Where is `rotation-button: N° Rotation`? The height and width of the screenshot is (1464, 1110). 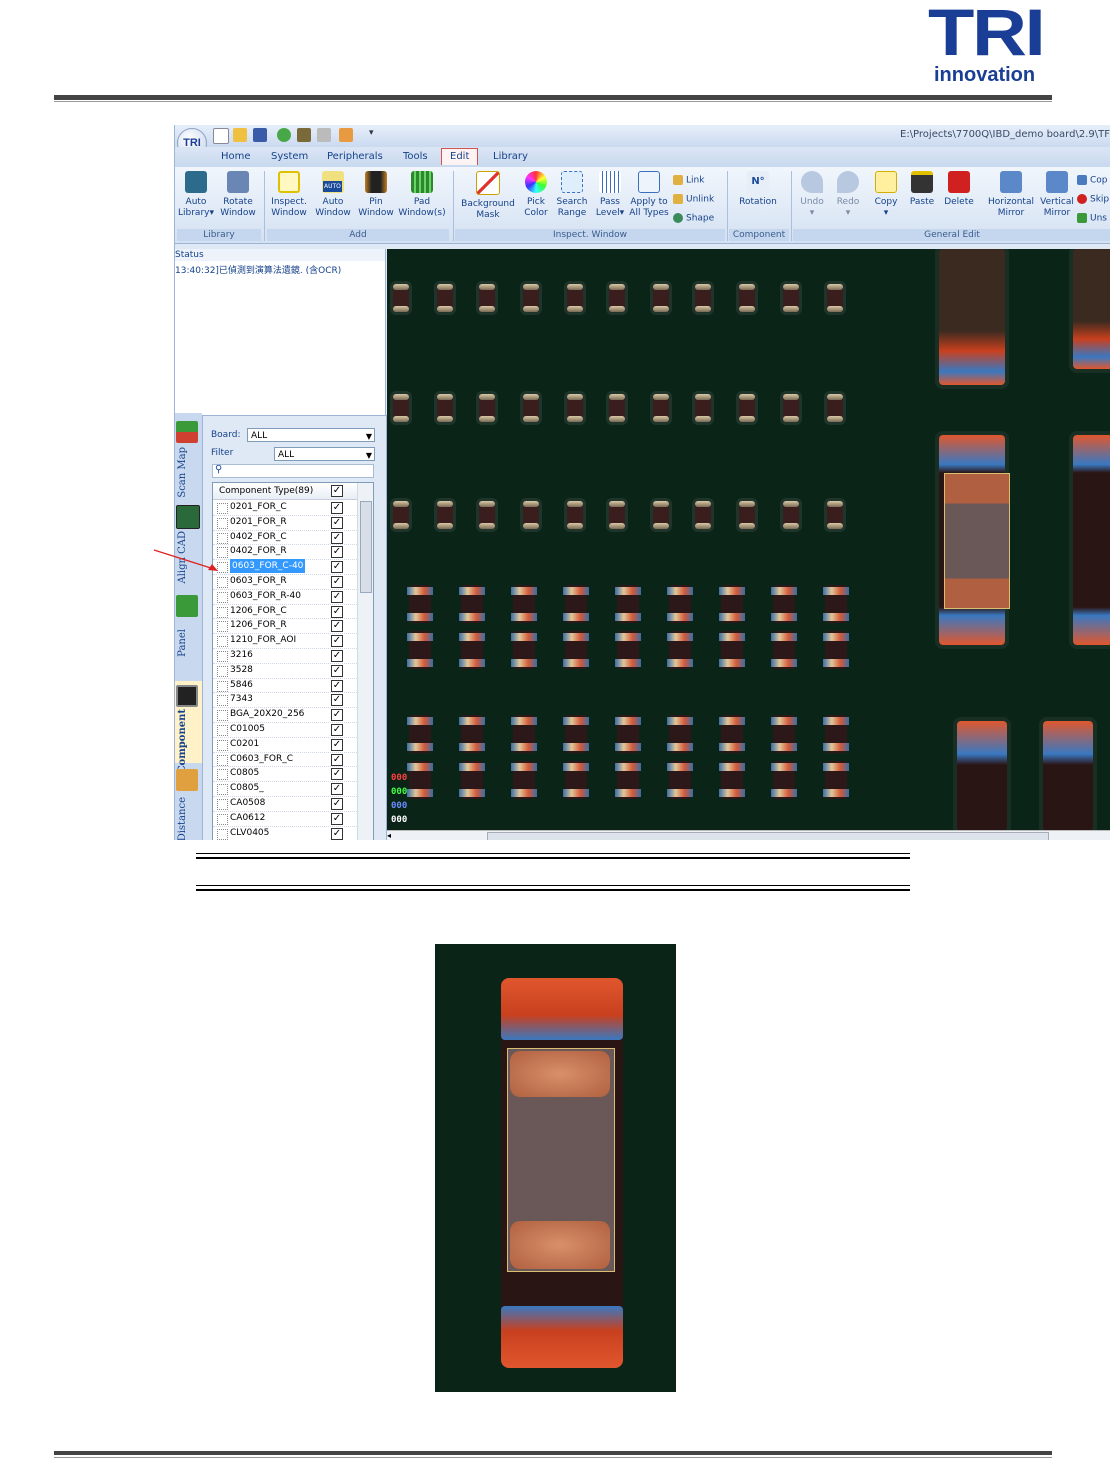
rotation-button: N° Rotation is located at coordinates (758, 189).